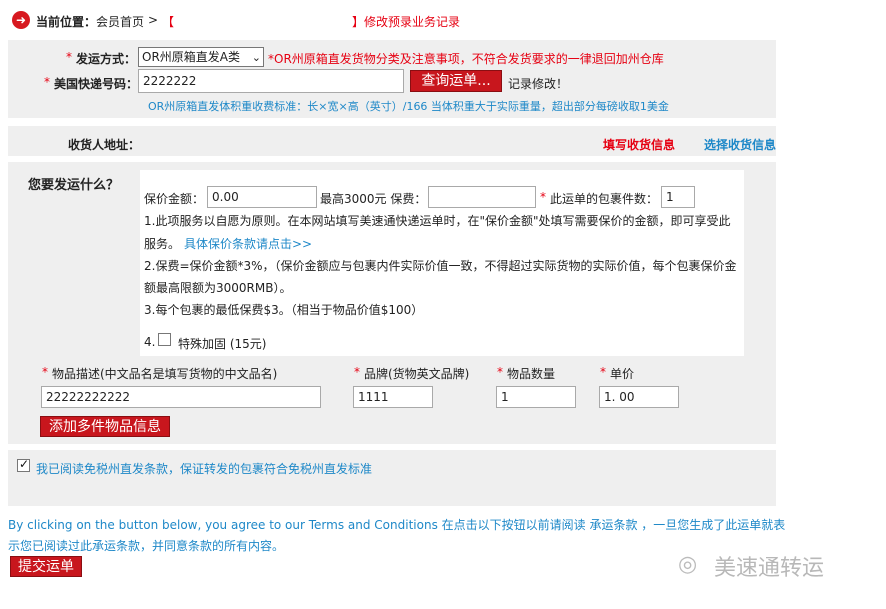  Describe the element at coordinates (466, 59) in the screenshot. I see `method-note: *OR州原箱直发货物分类及注意事项，不符合发货要求的一律退回加州仓库` at that location.